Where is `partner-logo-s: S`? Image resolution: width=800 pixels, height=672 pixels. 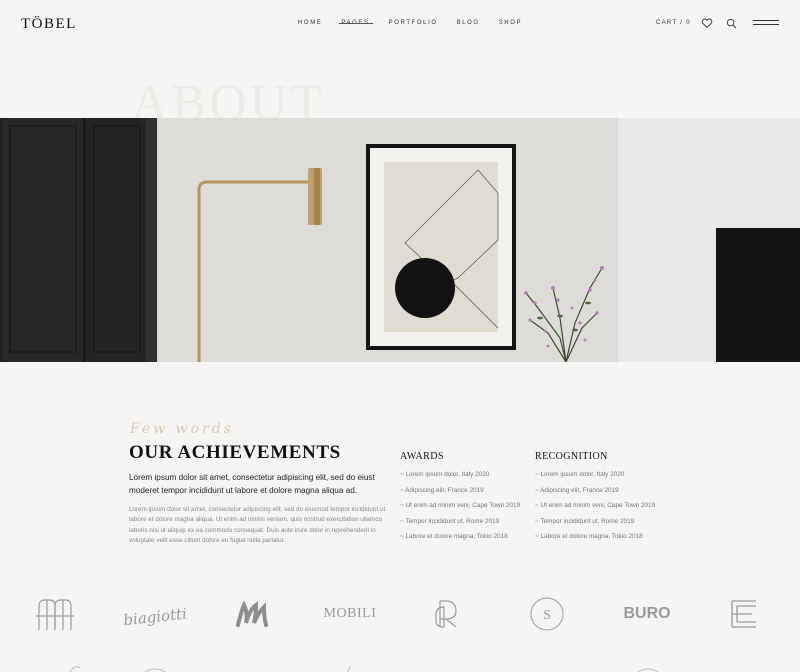 partner-logo-s: S is located at coordinates (547, 614).